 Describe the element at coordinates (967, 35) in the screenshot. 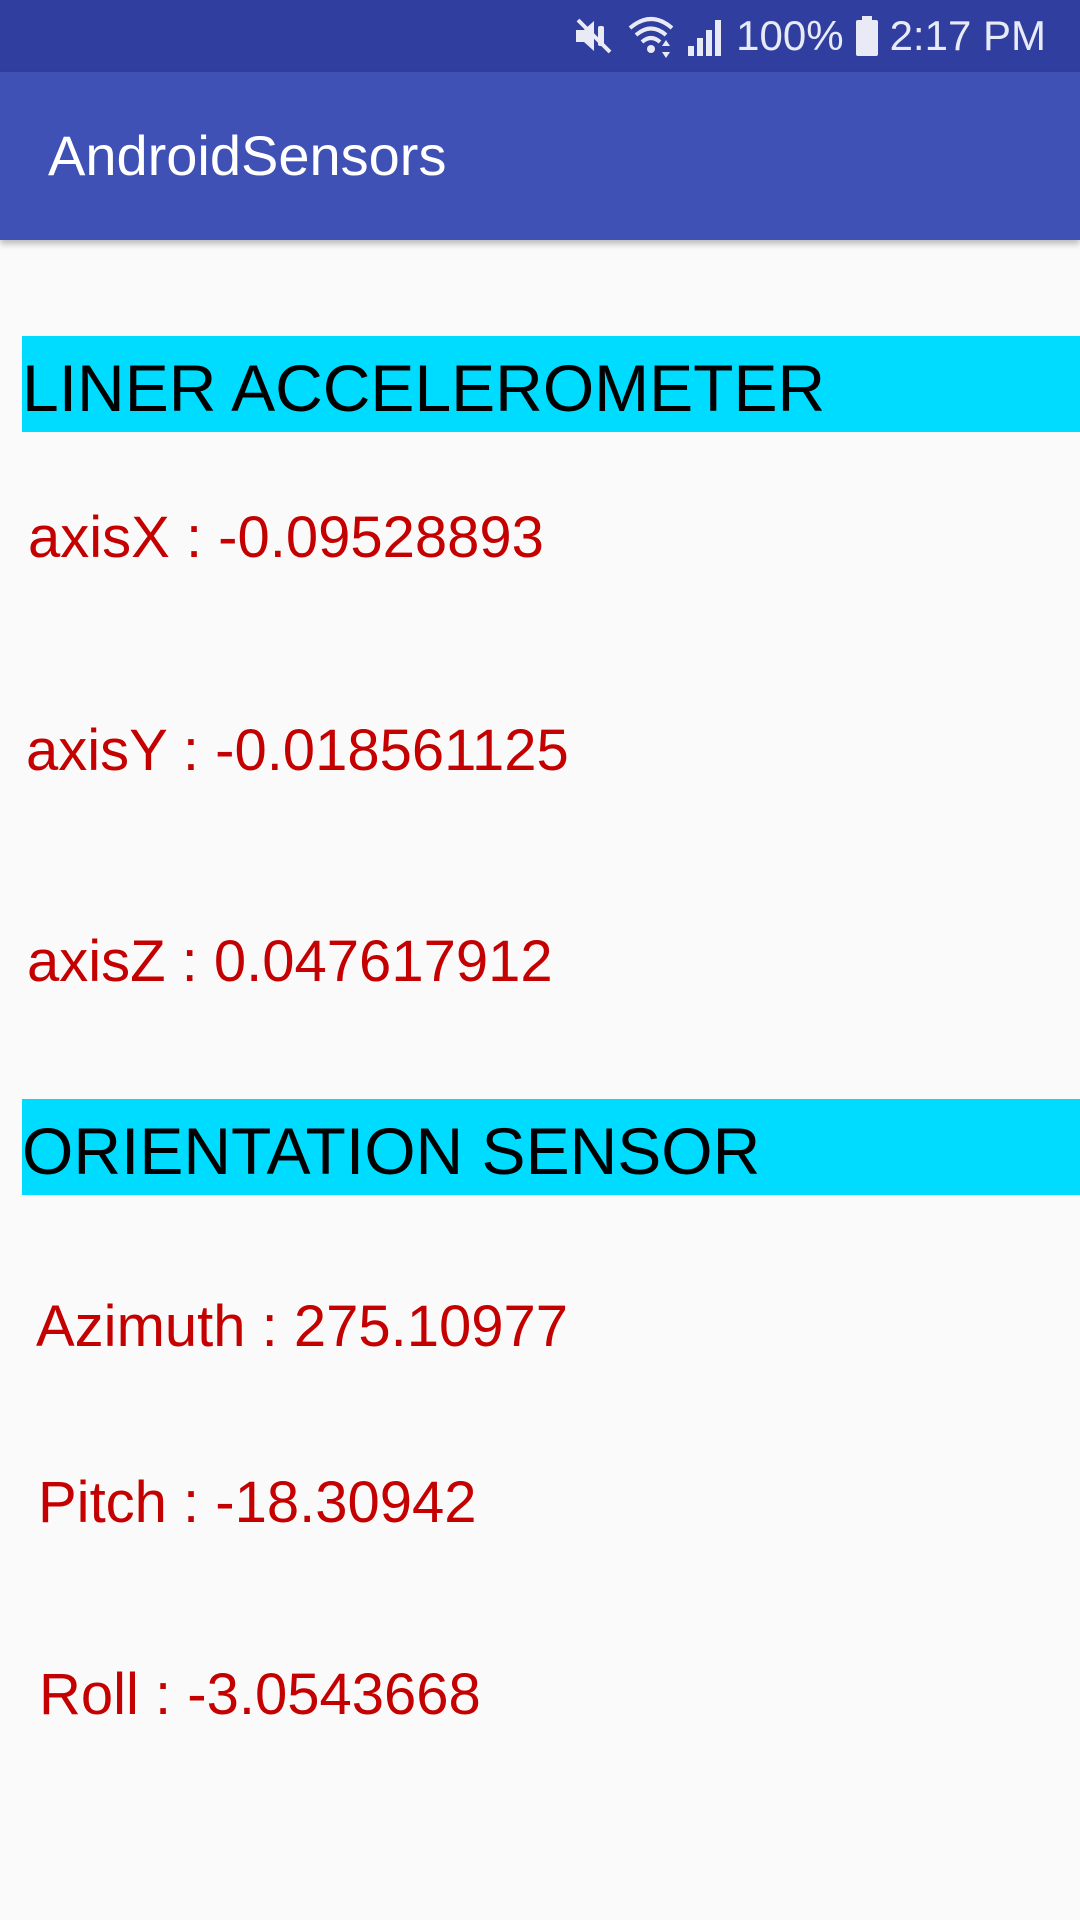

I see `clock: 2:17 PM` at that location.